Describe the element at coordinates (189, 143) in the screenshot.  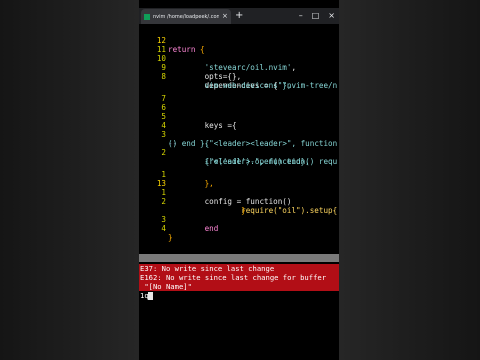
I see `keymap-1-cont: () end },` at that location.